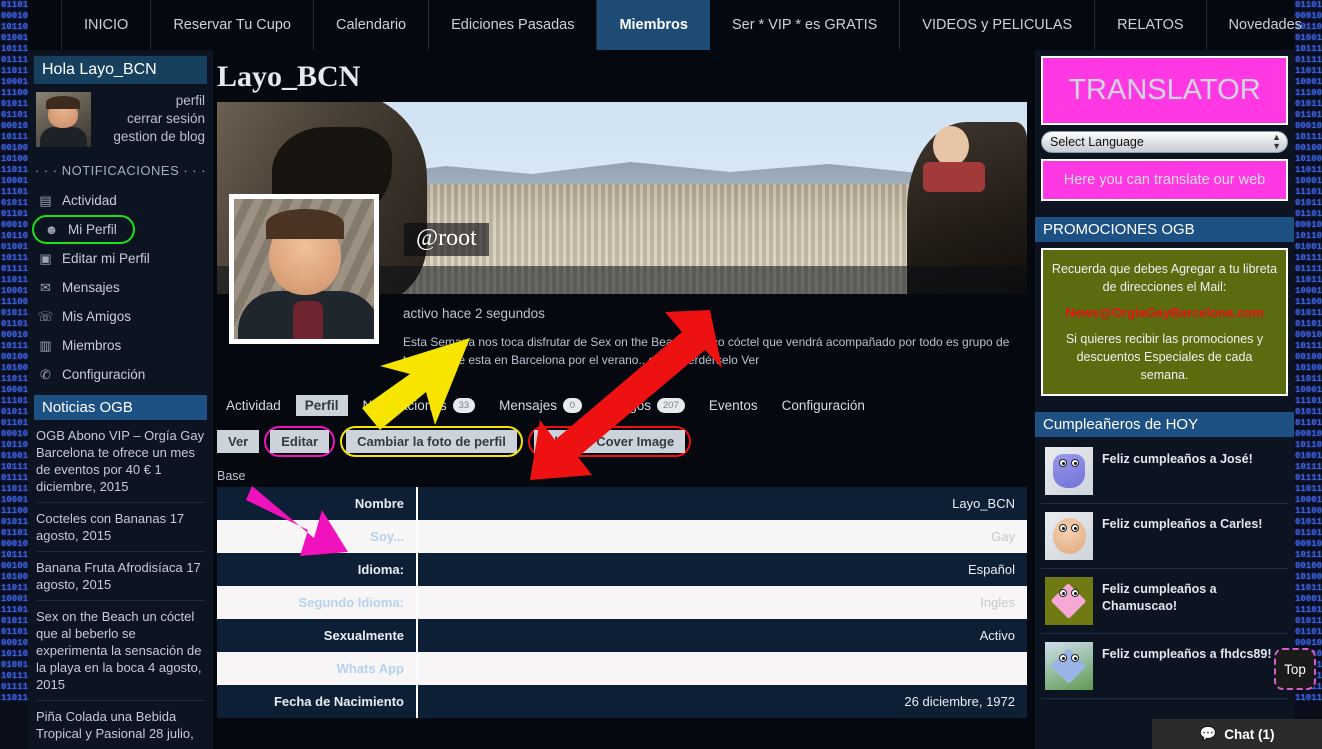  I want to click on subnav-cambiar-la-foto-de-perfil: Cambiar la foto de perfil, so click(431, 441).